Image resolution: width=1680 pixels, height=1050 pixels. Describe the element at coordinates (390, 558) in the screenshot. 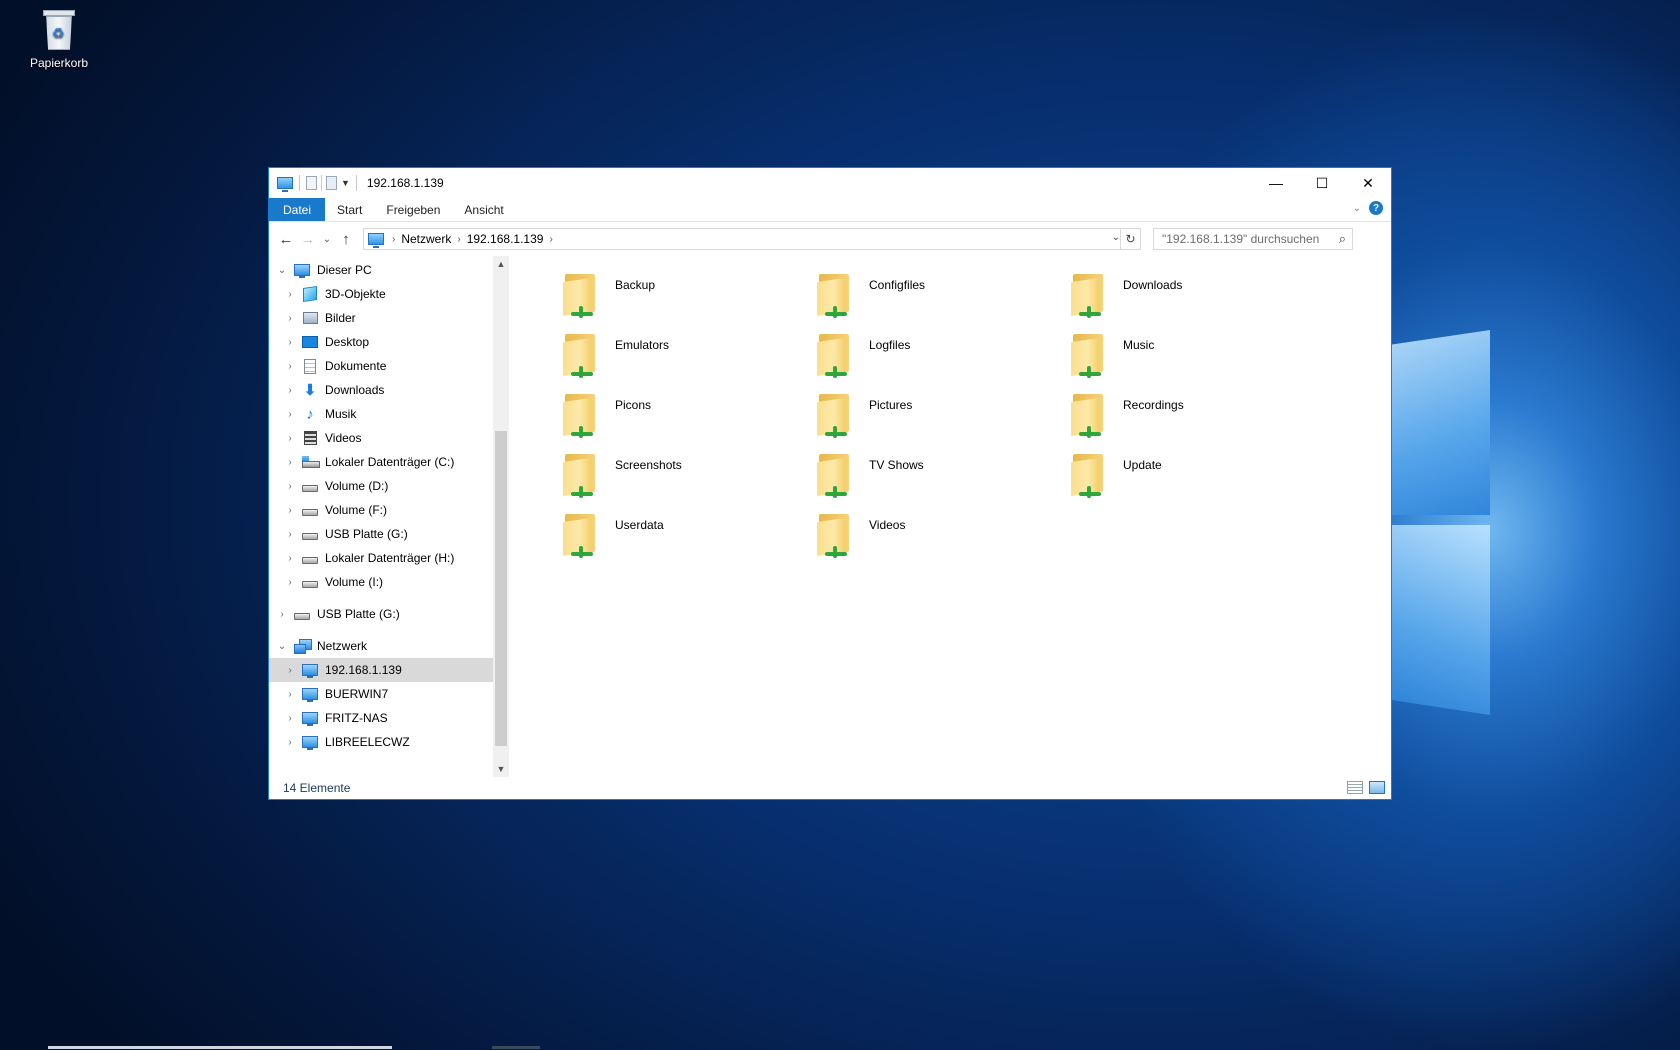

I see `tree-label: Lokaler Datenträger (H:)` at that location.